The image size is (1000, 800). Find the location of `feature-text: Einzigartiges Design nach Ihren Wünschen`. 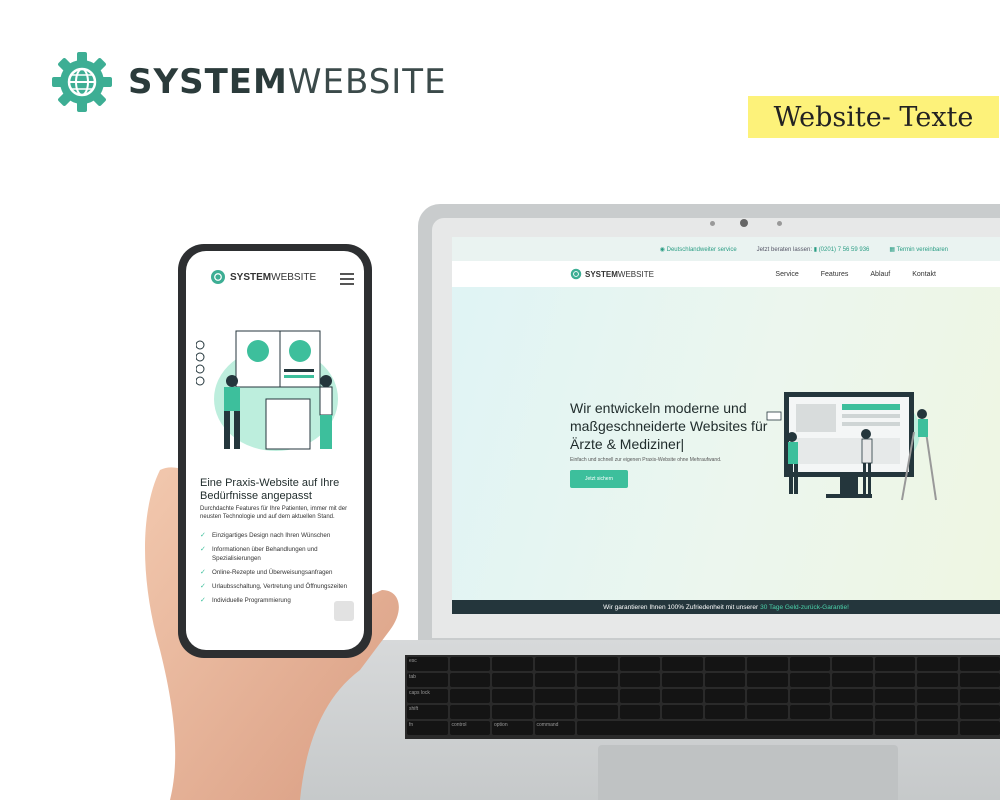

feature-text: Einzigartiges Design nach Ihren Wünschen is located at coordinates (271, 535).